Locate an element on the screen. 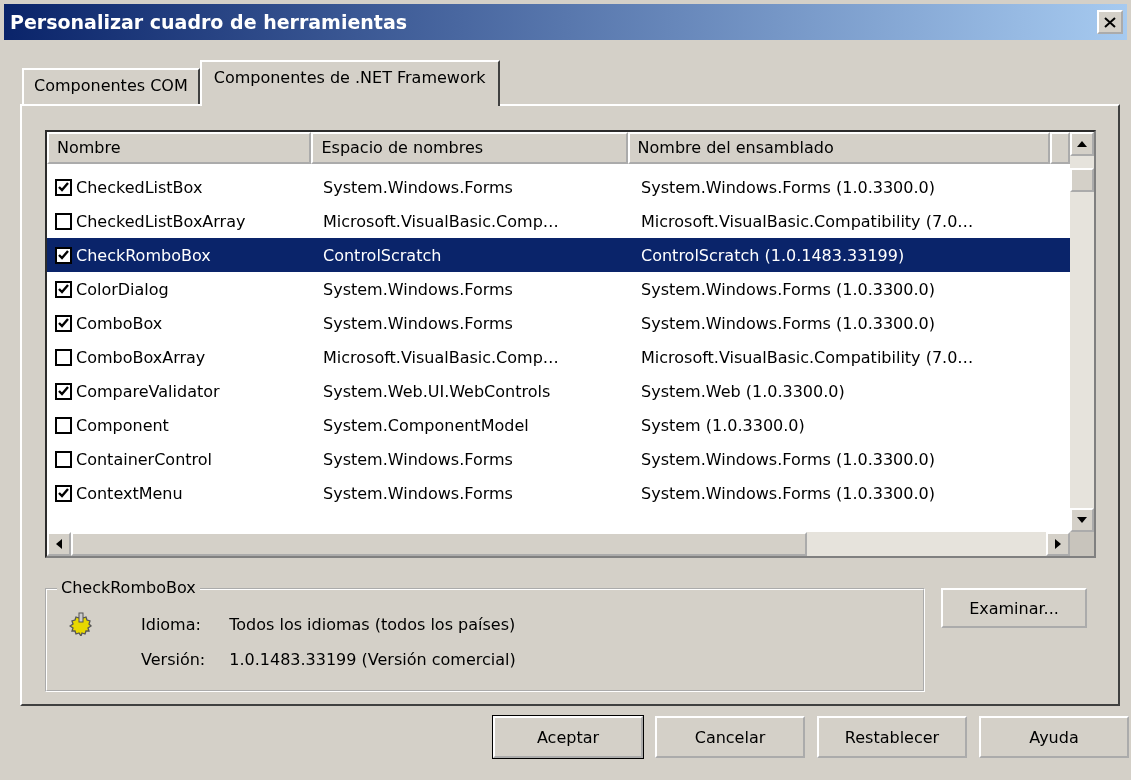 The image size is (1131, 780). table-cell: System.ComponentModel is located at coordinates (426, 425).